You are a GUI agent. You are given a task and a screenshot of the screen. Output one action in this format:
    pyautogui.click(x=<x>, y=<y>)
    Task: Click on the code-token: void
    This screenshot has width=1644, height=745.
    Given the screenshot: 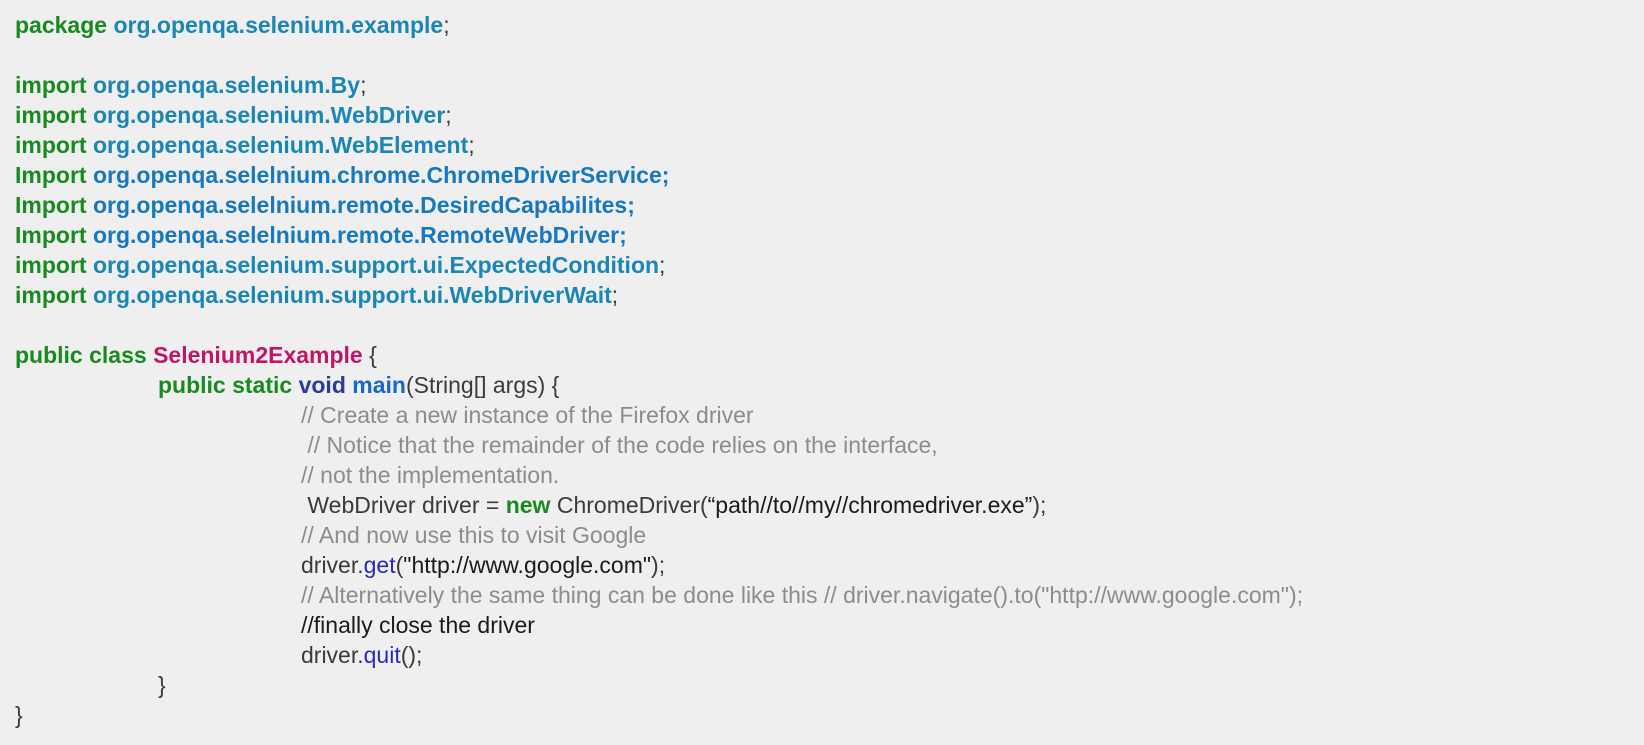 What is the action you would take?
    pyautogui.click(x=322, y=385)
    